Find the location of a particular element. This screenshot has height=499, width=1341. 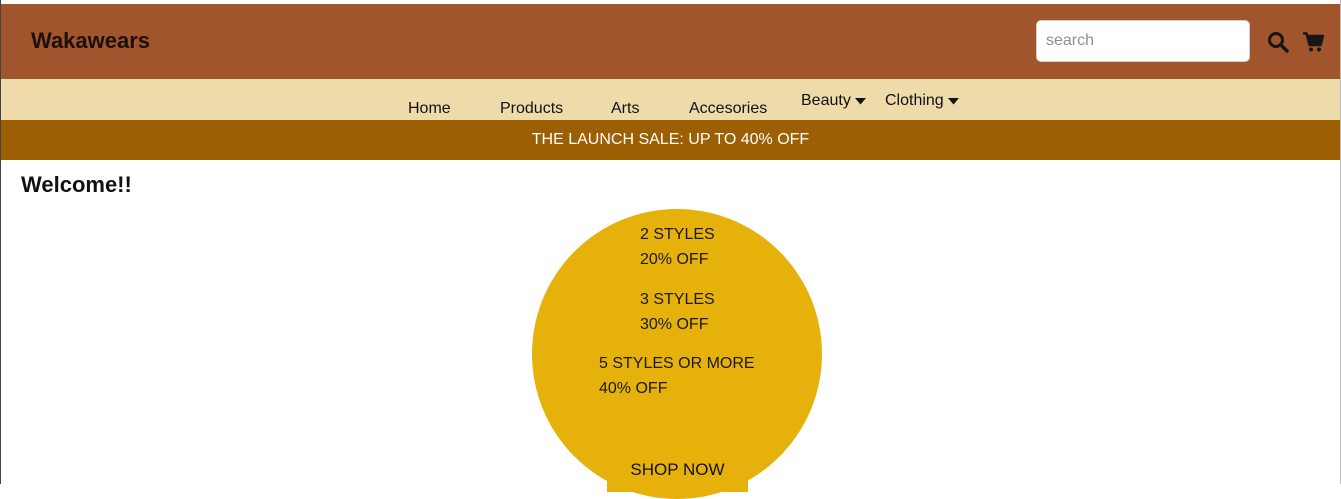

offer-styles: 5 STYLES OR MORE is located at coordinates (677, 363).